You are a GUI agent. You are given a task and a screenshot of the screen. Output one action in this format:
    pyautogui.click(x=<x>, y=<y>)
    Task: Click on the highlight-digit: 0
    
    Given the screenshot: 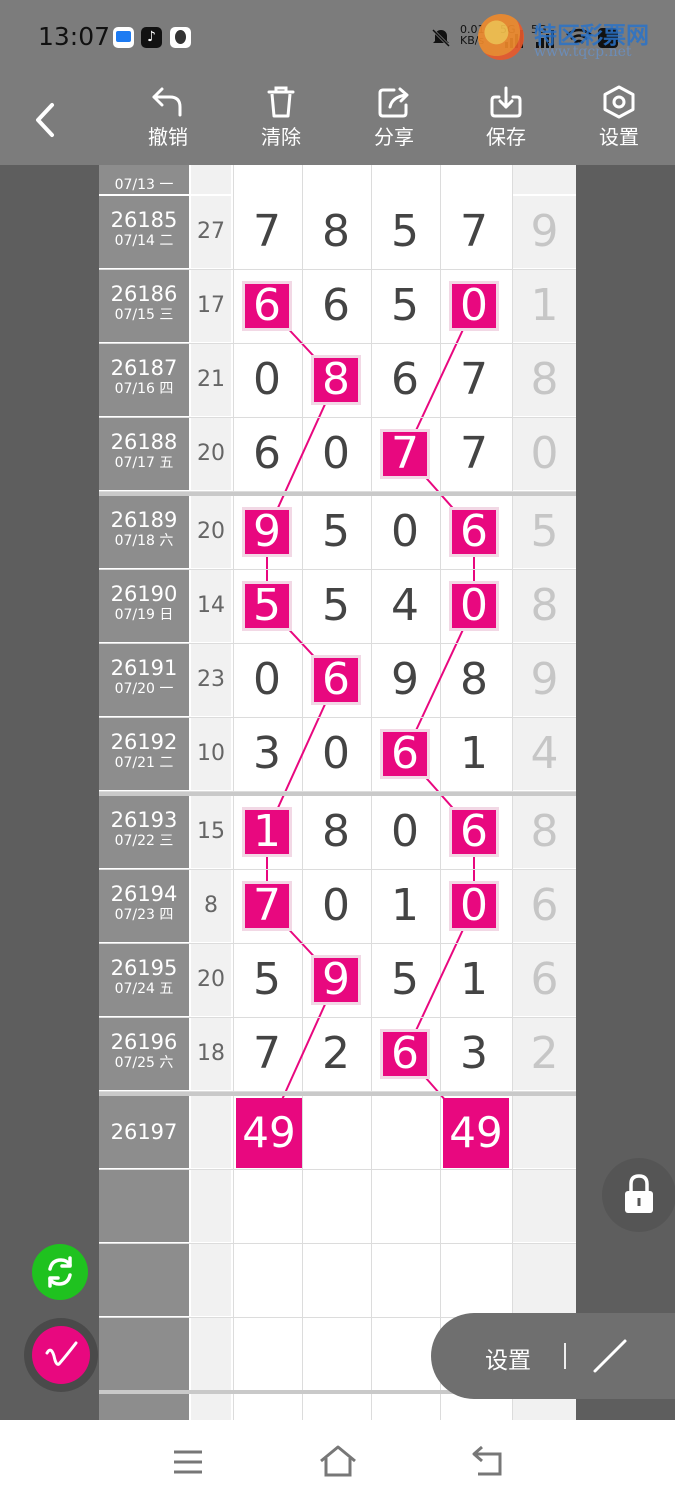 What is the action you would take?
    pyautogui.click(x=474, y=906)
    